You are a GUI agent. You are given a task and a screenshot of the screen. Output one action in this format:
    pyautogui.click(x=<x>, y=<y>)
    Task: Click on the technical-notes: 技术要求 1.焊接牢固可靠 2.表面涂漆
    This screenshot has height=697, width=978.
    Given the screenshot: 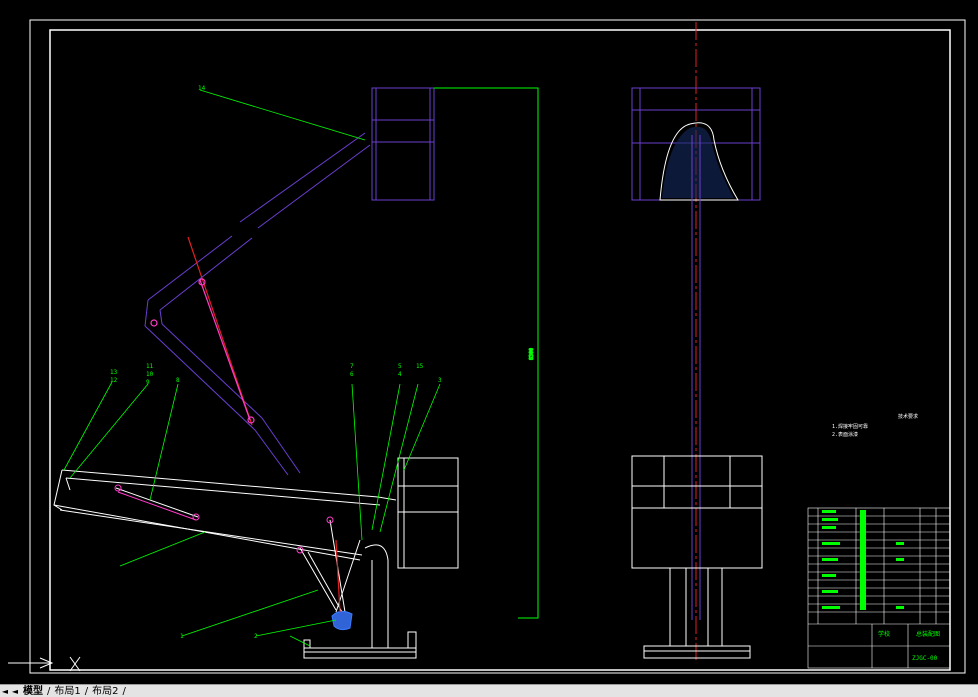 What is the action you would take?
    pyautogui.click(x=875, y=425)
    